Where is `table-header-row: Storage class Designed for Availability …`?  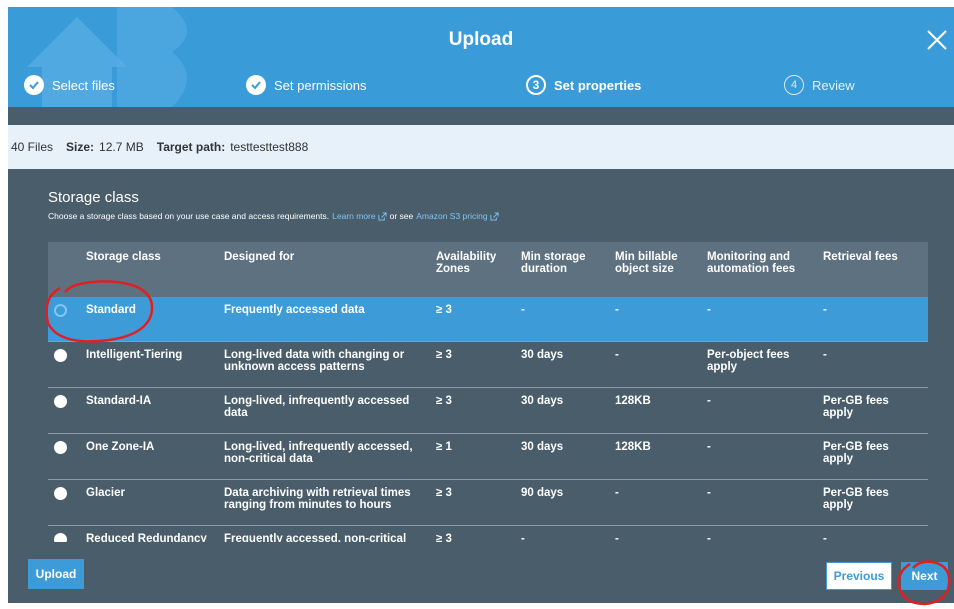
table-header-row: Storage class Designed for Availability … is located at coordinates (488, 269).